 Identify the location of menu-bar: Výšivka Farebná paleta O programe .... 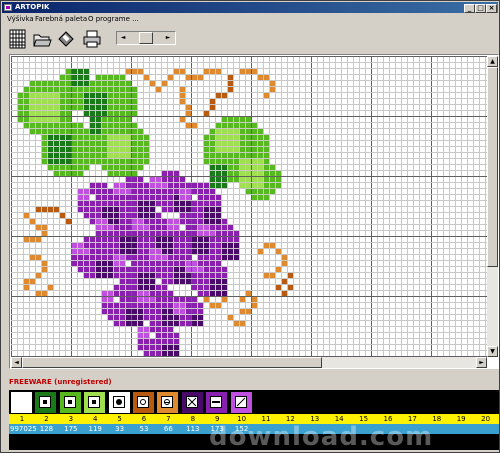
(250, 19).